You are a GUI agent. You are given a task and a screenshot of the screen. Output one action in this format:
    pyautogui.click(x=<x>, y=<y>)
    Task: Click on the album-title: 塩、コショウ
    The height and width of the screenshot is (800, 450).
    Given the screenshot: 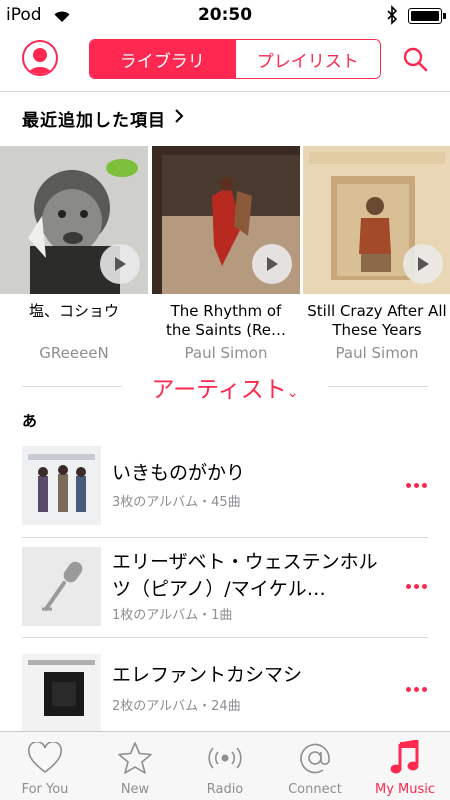 What is the action you would take?
    pyautogui.click(x=73, y=311)
    